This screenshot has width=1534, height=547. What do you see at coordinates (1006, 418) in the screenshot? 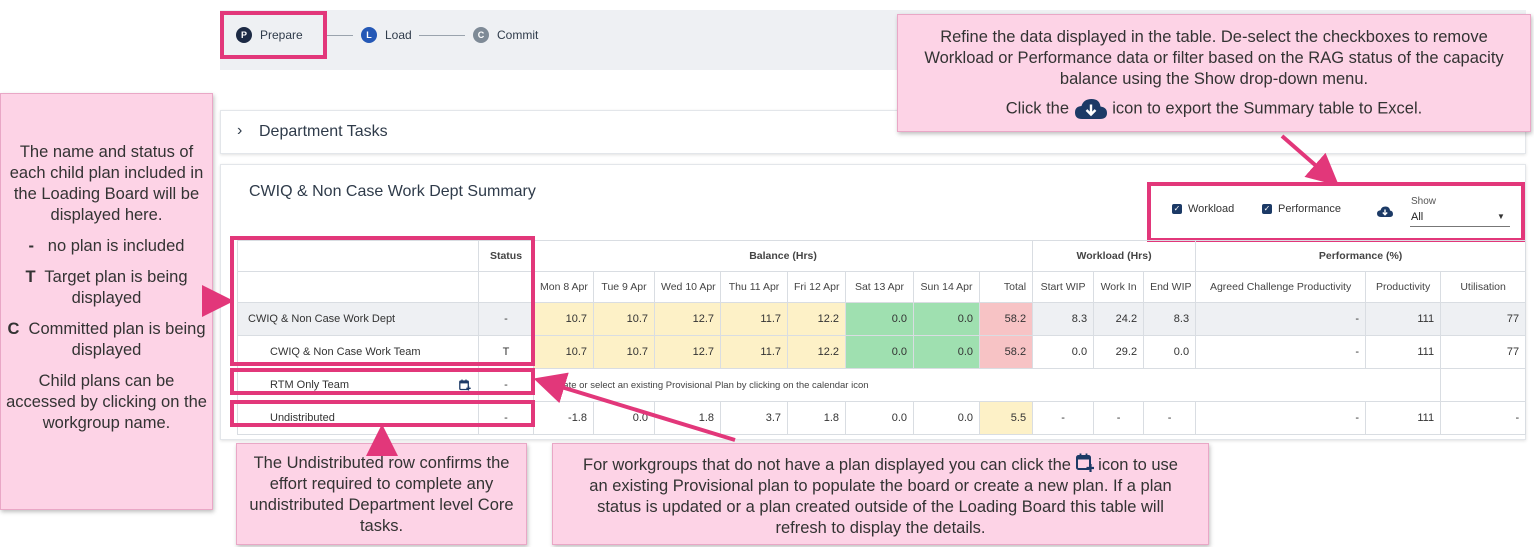
I see `cell: 5.5` at bounding box center [1006, 418].